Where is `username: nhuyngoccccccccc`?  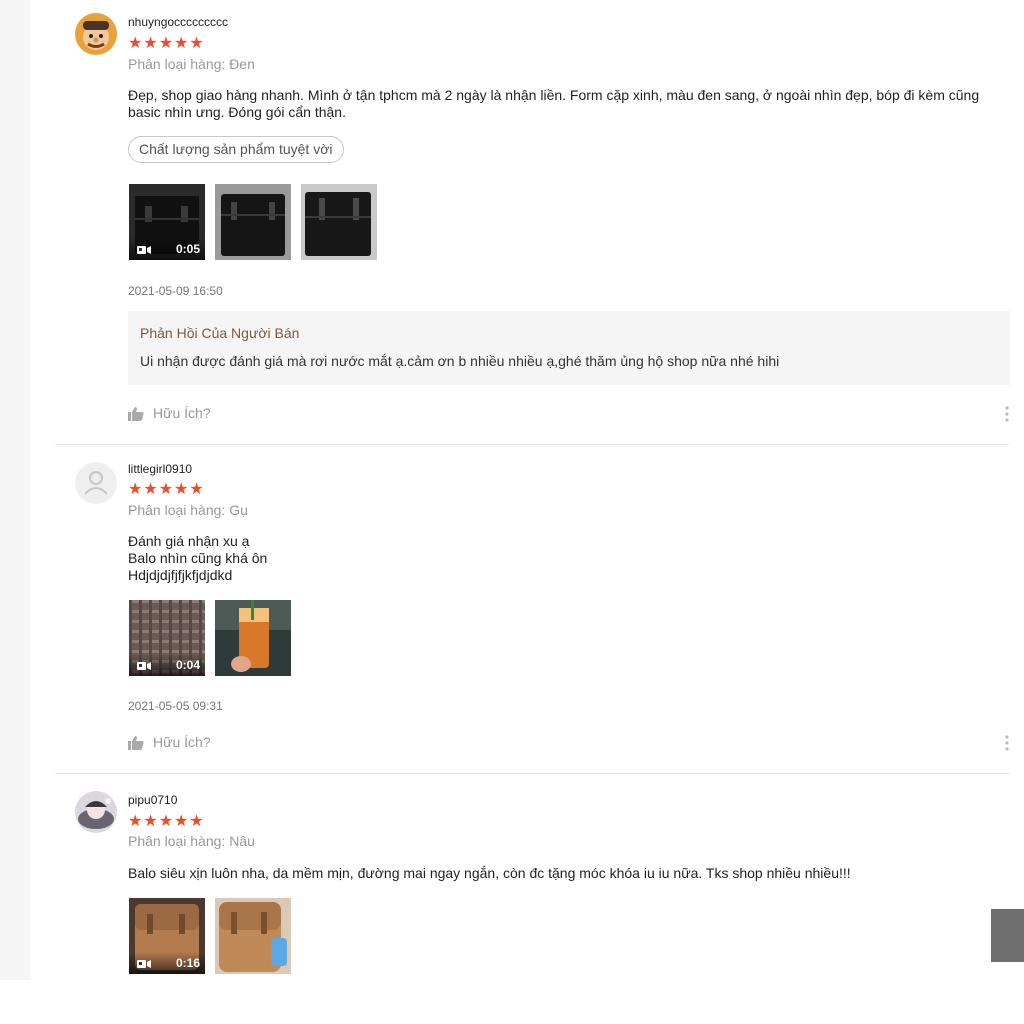
username: nhuyngoccccccccc is located at coordinates (178, 22).